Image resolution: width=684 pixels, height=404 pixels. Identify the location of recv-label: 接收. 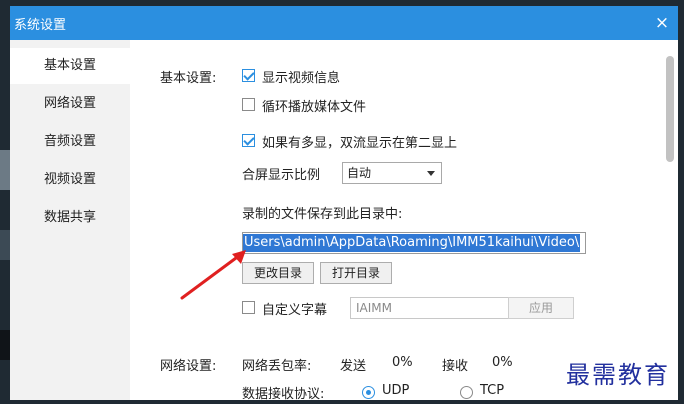
(455, 366).